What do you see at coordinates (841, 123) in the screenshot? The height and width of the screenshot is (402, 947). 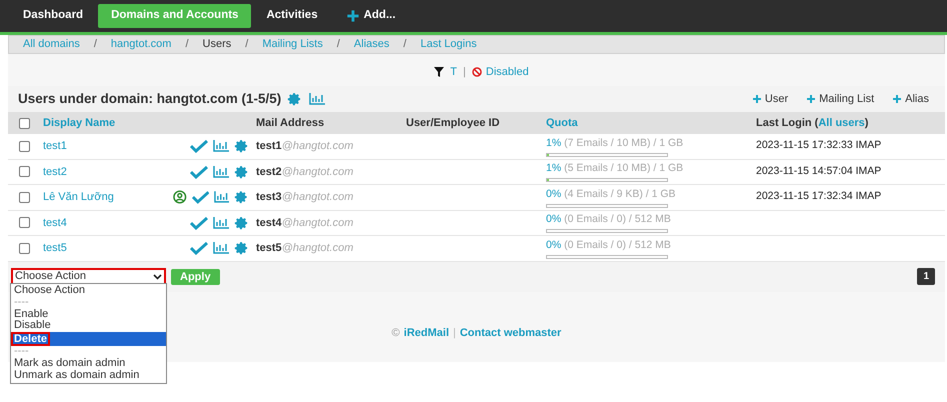 I see `all-users-link: All users` at bounding box center [841, 123].